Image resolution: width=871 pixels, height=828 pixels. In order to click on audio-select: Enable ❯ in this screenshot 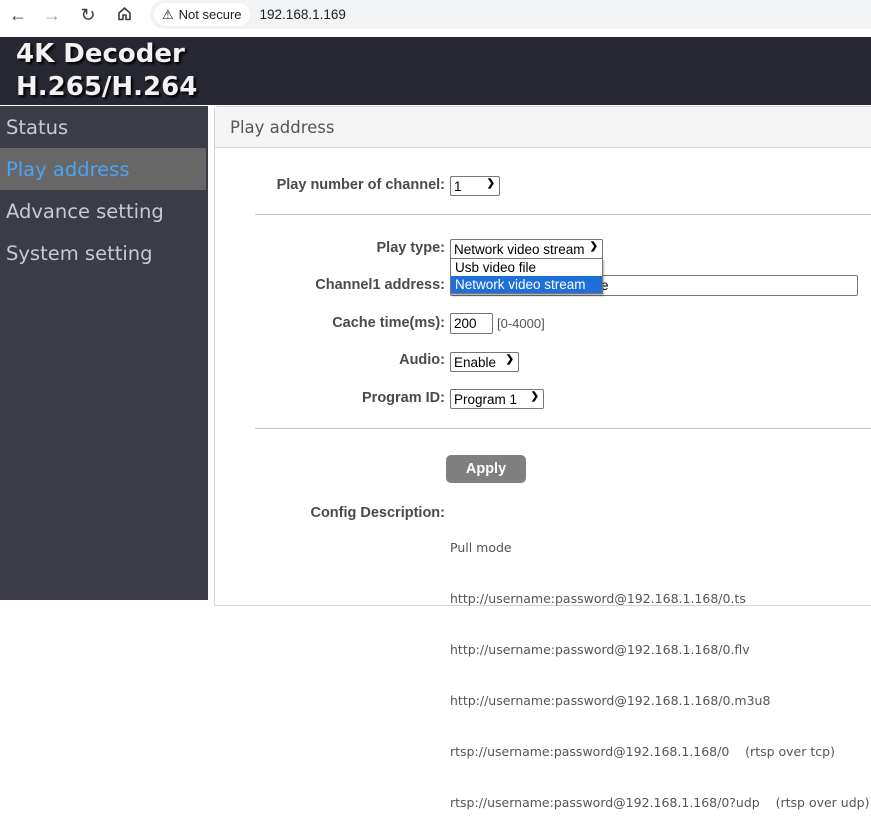, I will do `click(484, 362)`.